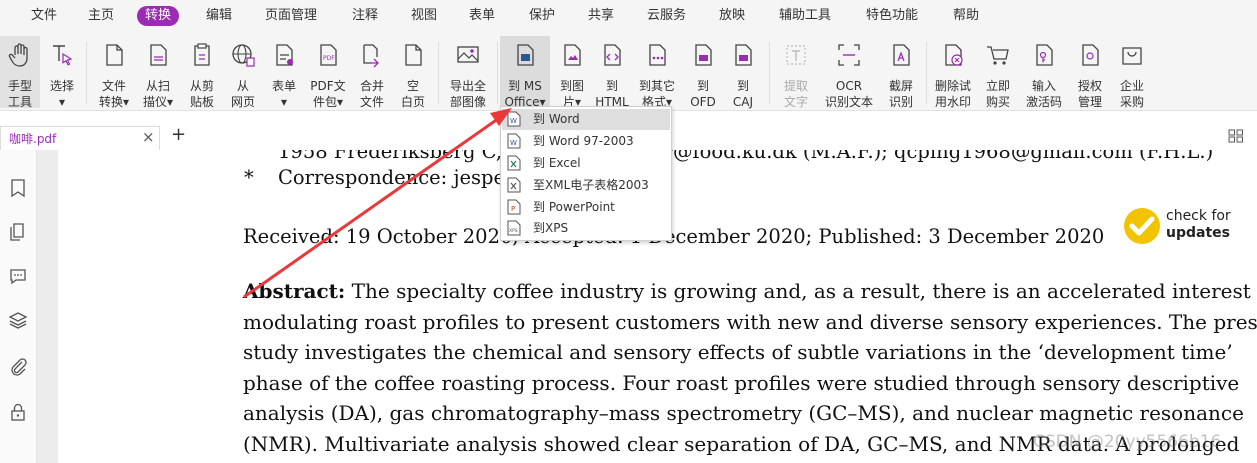 The height and width of the screenshot is (463, 1257). I want to click on menu-cloud: 云服务, so click(666, 16).